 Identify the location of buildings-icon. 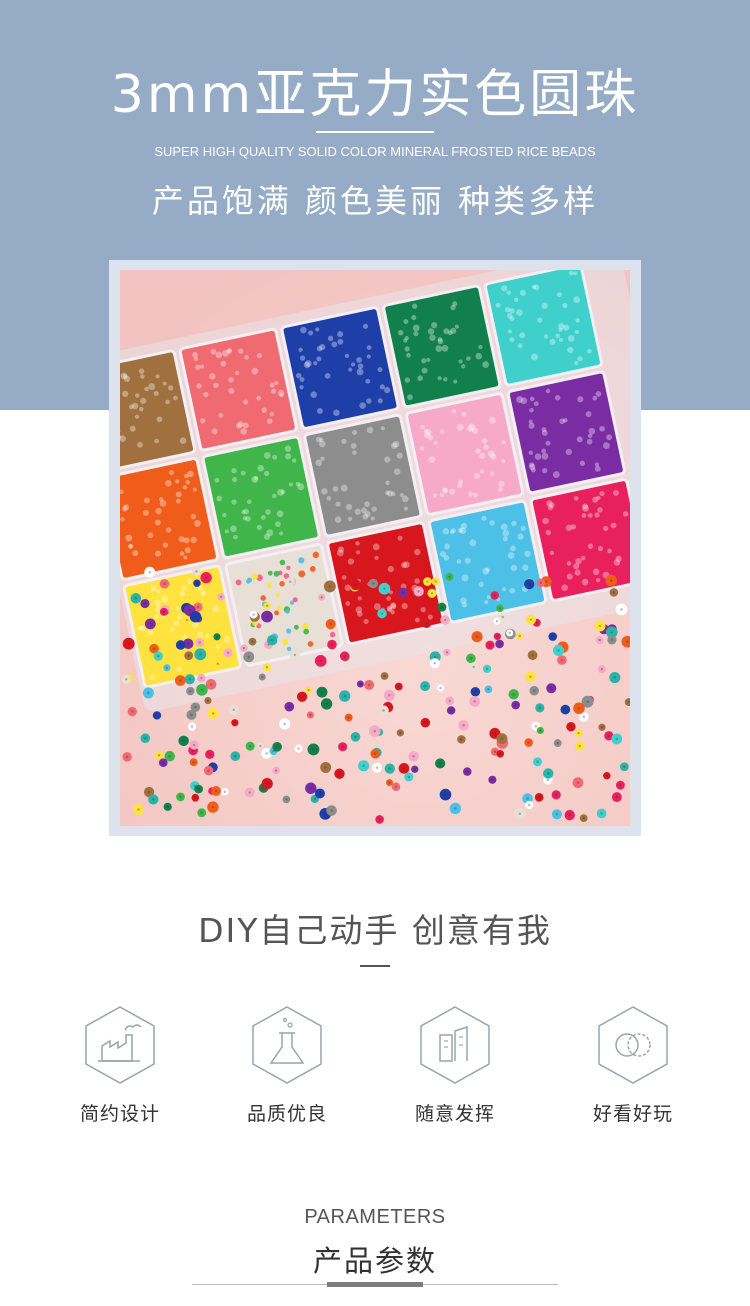
(455, 1045).